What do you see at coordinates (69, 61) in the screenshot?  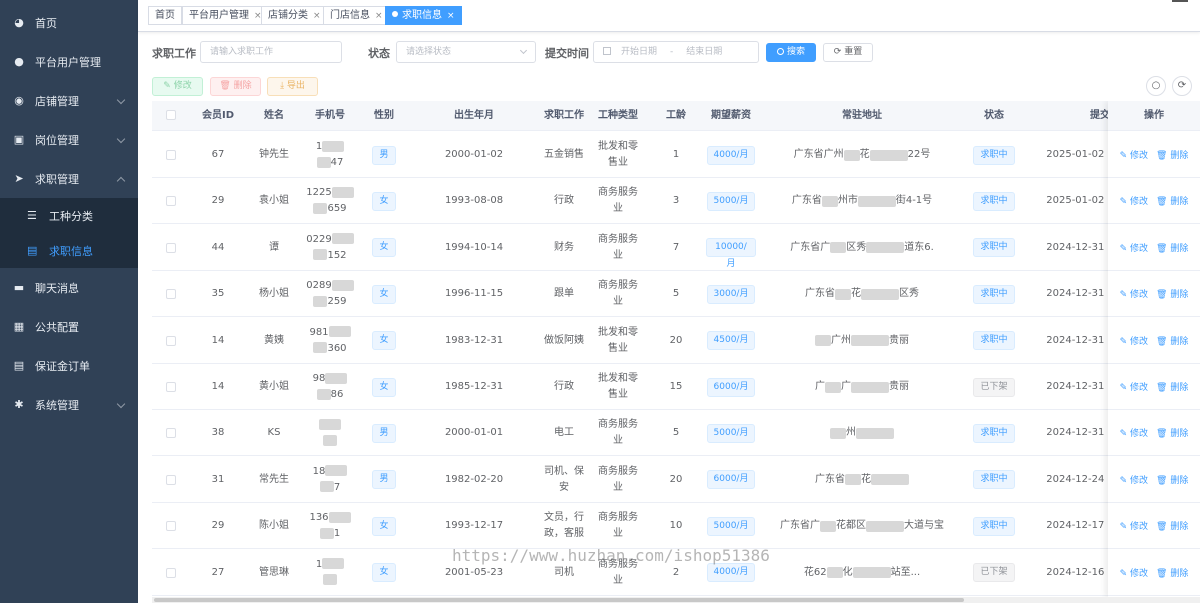 I see `menu-platform-users: ● 平台用户管理` at bounding box center [69, 61].